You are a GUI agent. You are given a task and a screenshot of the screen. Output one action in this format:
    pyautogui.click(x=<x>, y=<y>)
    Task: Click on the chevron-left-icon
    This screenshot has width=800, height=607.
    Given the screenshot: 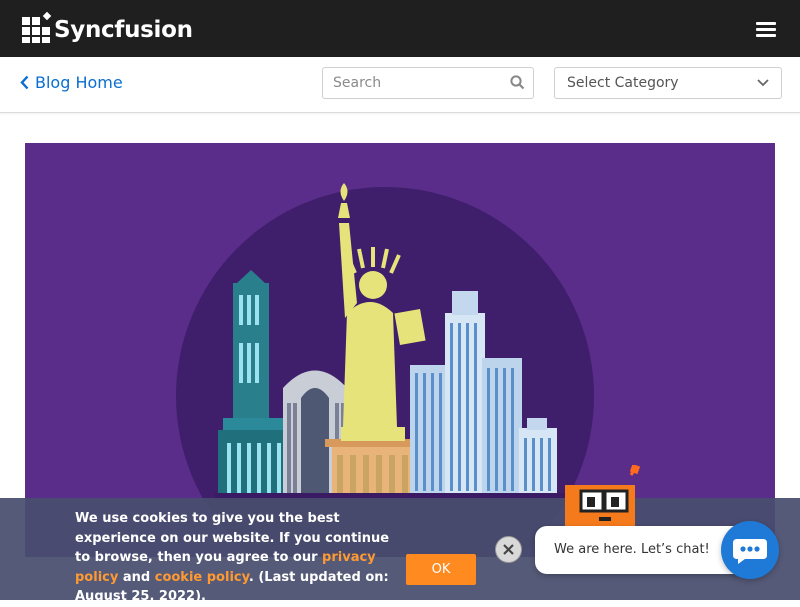 What is the action you would take?
    pyautogui.click(x=24, y=82)
    